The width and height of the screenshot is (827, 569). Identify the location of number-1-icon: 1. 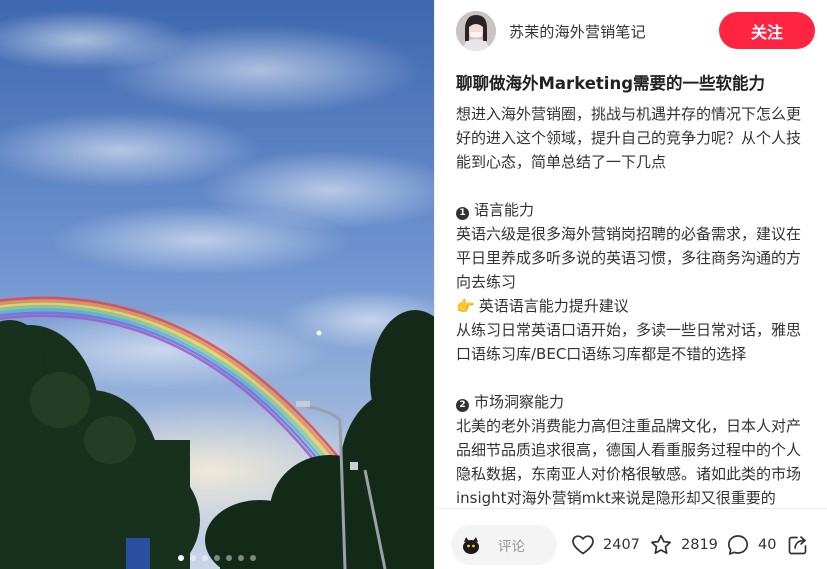
(462, 213).